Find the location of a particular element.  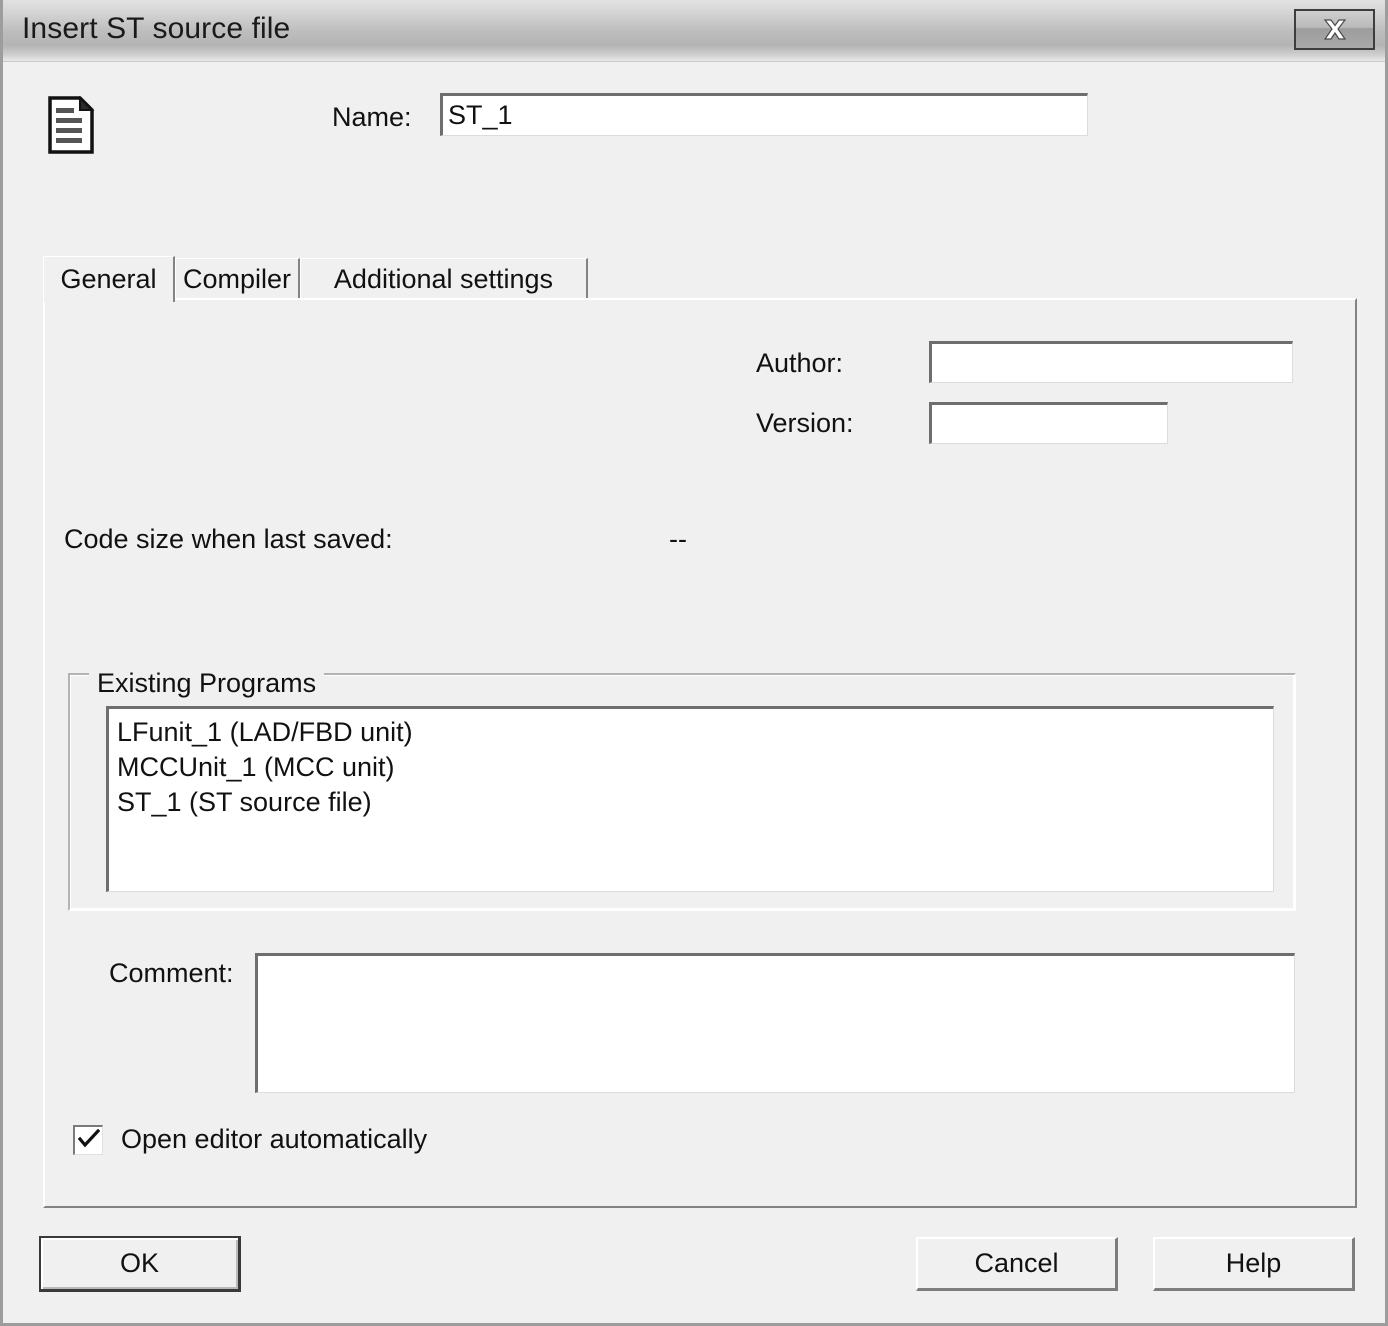

cancel-button: Cancel is located at coordinates (1017, 1264).